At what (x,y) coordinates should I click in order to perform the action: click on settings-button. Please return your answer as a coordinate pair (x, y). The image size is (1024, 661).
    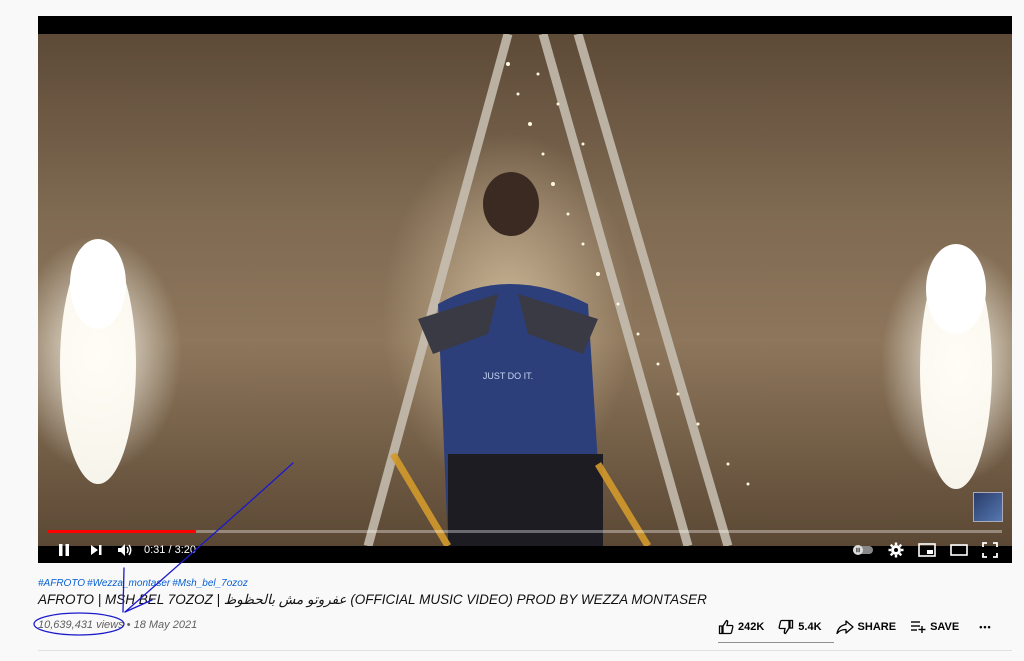
    Looking at the image, I should click on (896, 550).